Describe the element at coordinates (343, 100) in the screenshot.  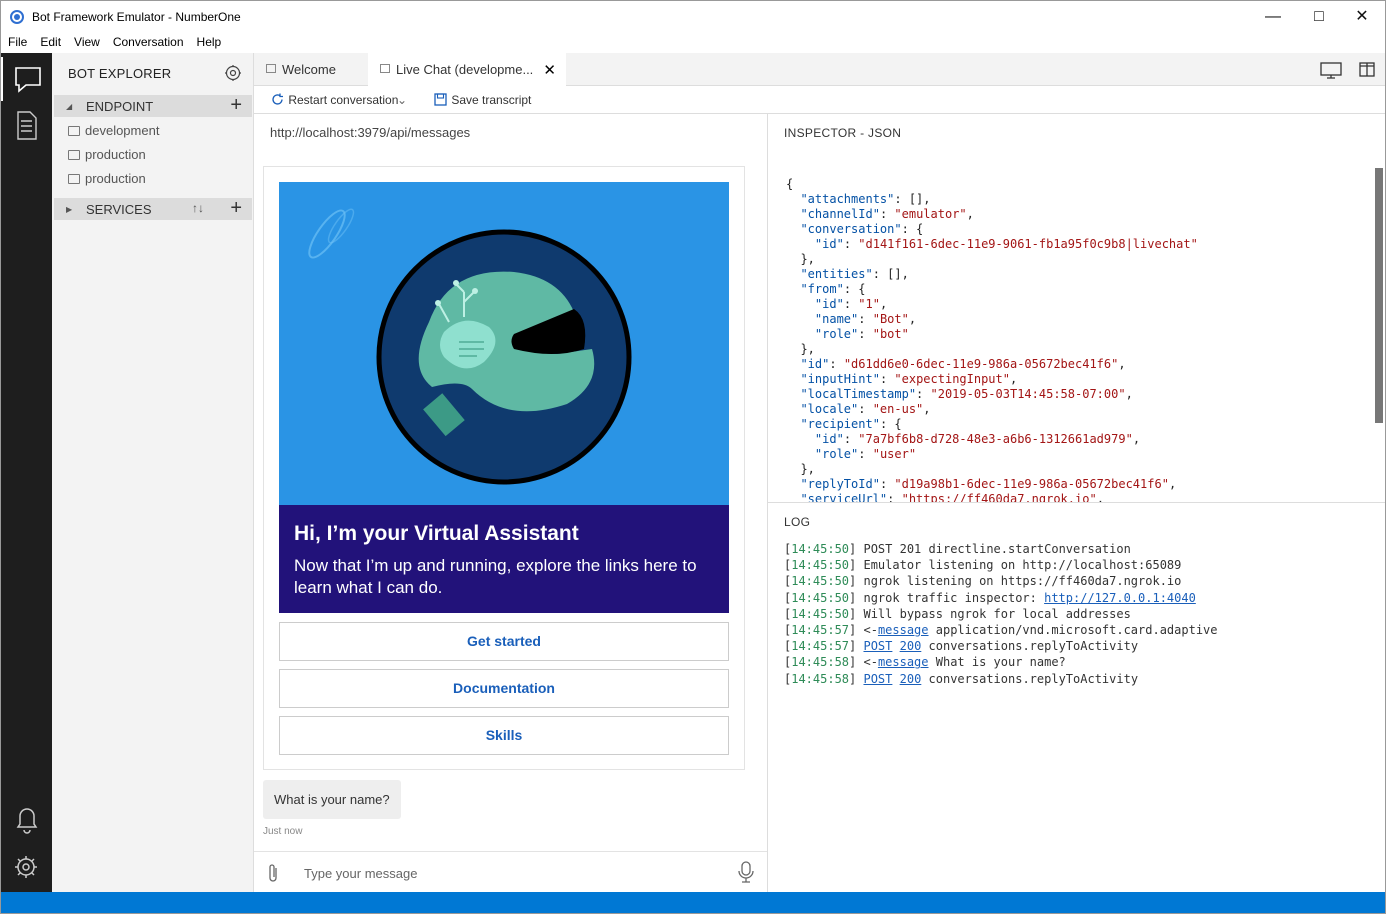
I see `restart-label: Restart conversation` at that location.